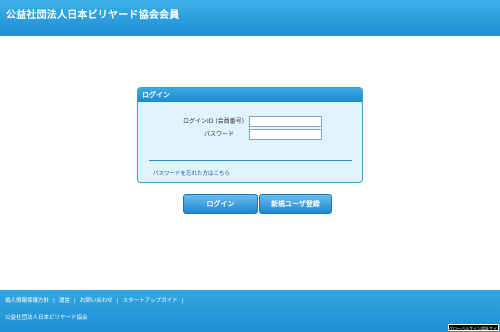 This screenshot has width=500, height=332. I want to click on password-label: パスワード, so click(218, 134).